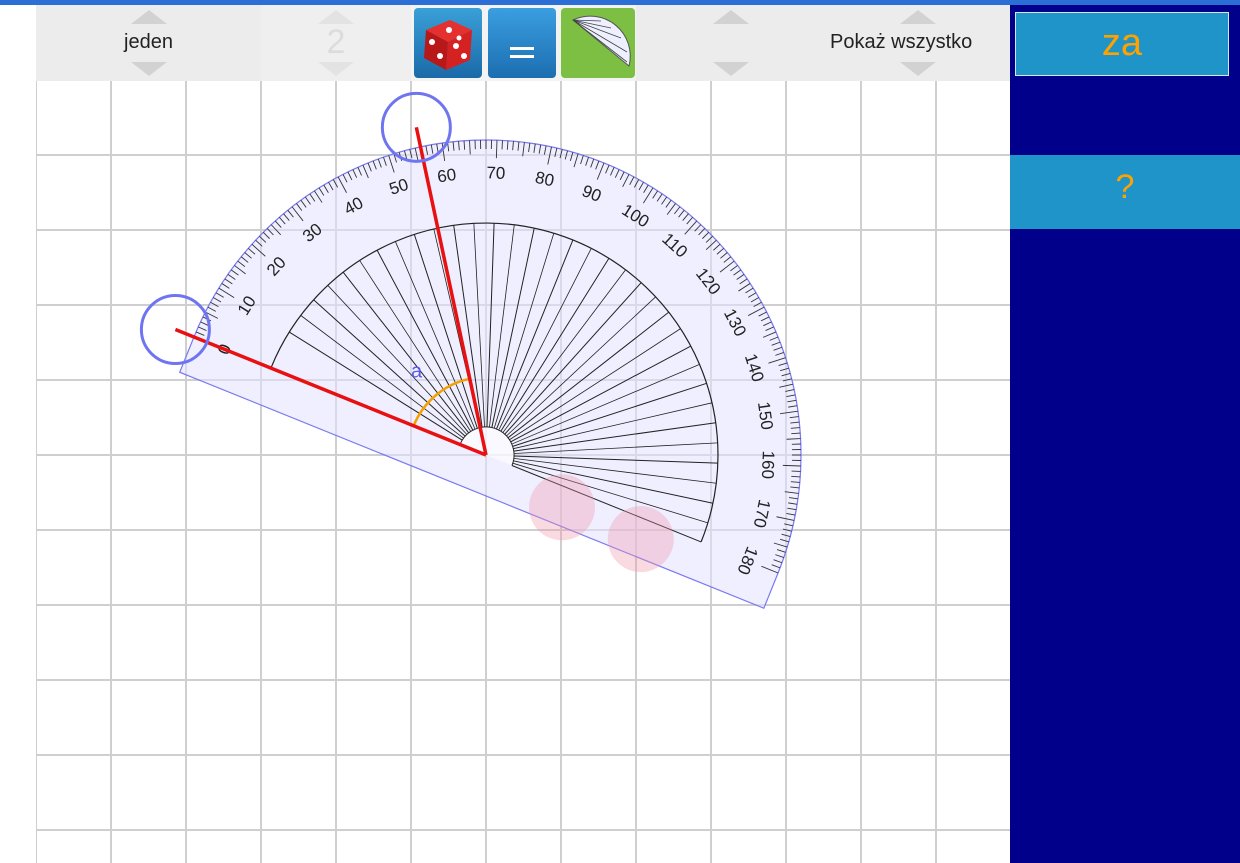  What do you see at coordinates (640, 539) in the screenshot?
I see `protractor-rotate-handle` at bounding box center [640, 539].